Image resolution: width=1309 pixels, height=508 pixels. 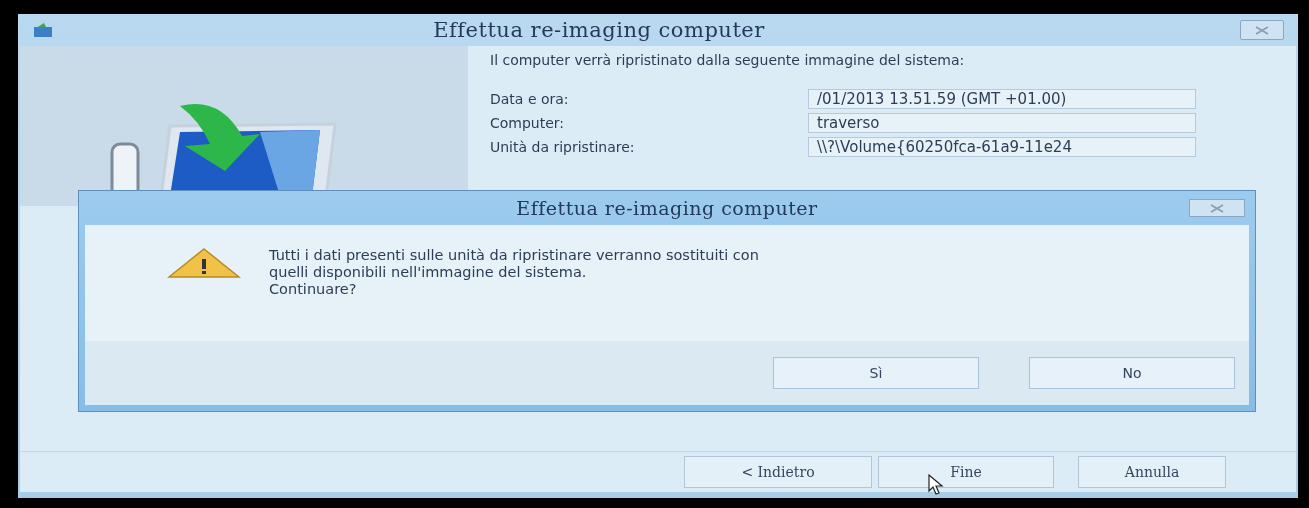 I want to click on field-label: Unità da ripristinare:, so click(x=563, y=147).